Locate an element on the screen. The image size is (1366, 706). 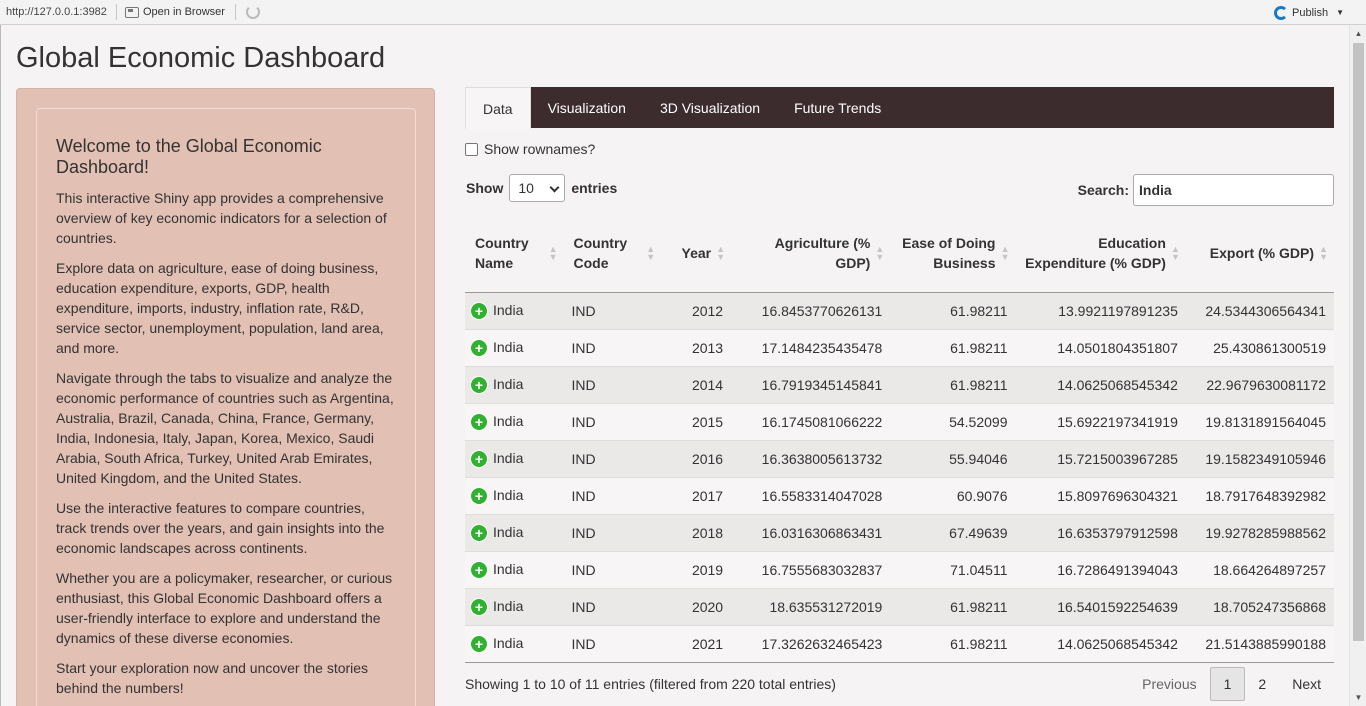
column-header-country-name: Country Name ▲ ▼ is located at coordinates (514, 254).